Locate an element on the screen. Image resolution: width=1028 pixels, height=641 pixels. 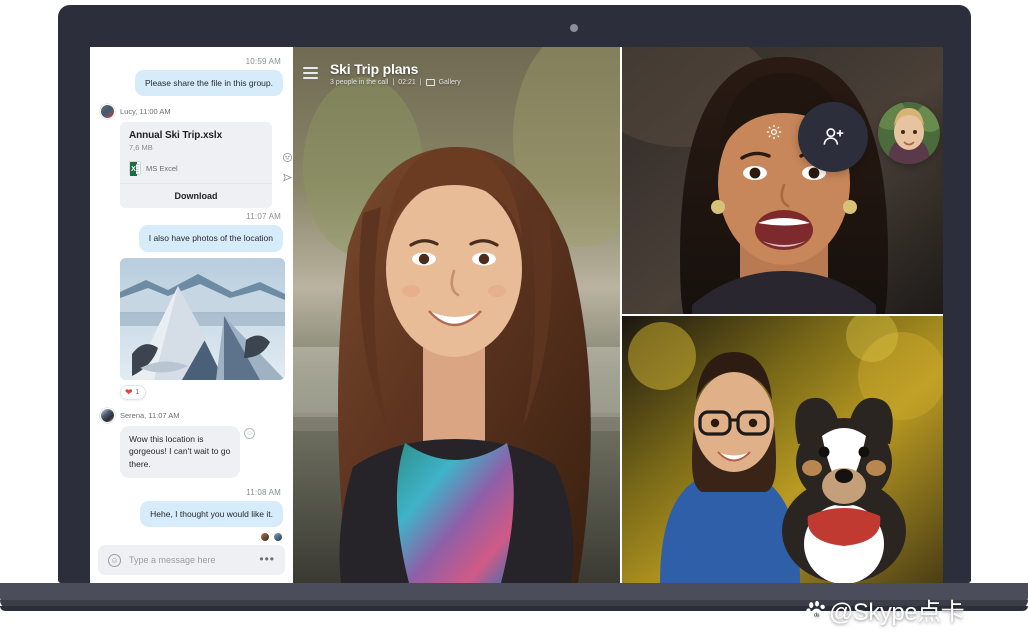
message-sender: Serena, 11:07 AM is located at coordinates (191, 415).